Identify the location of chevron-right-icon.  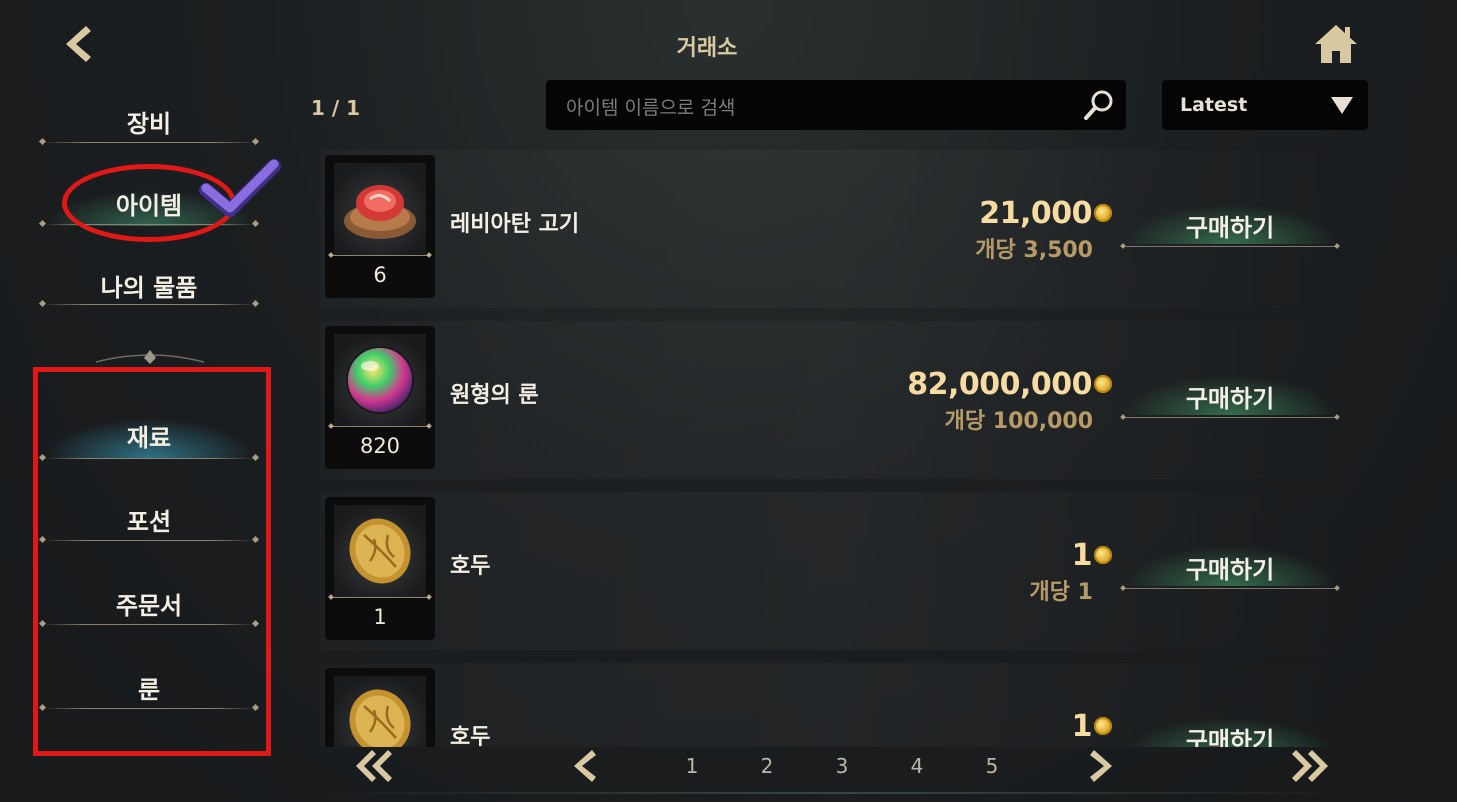
(1101, 766).